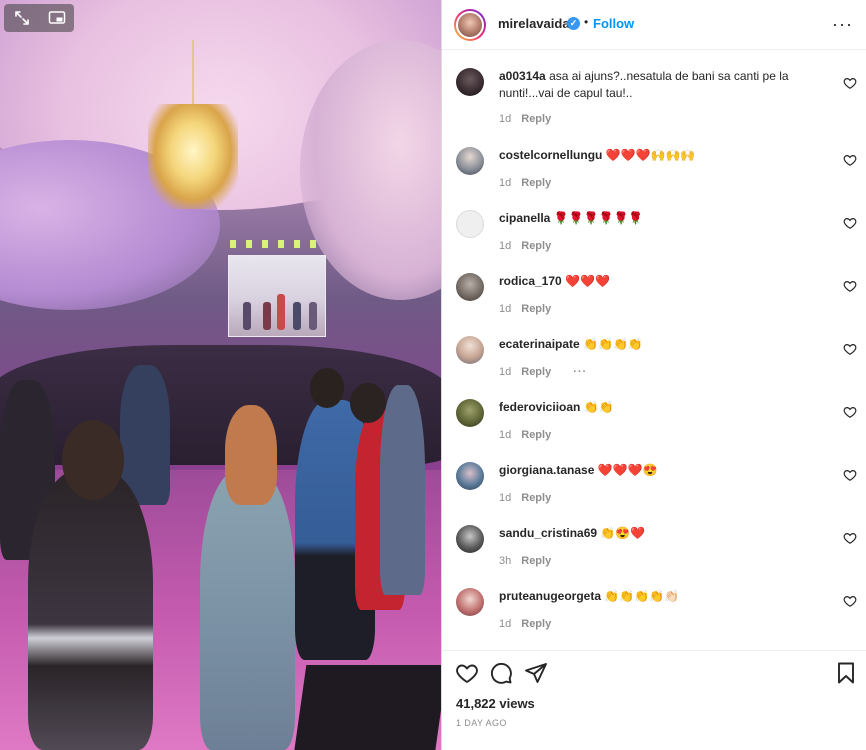  Describe the element at coordinates (650, 155) in the screenshot. I see `comment-text: ❤️❤️❤️🙌🙌🙌` at that location.